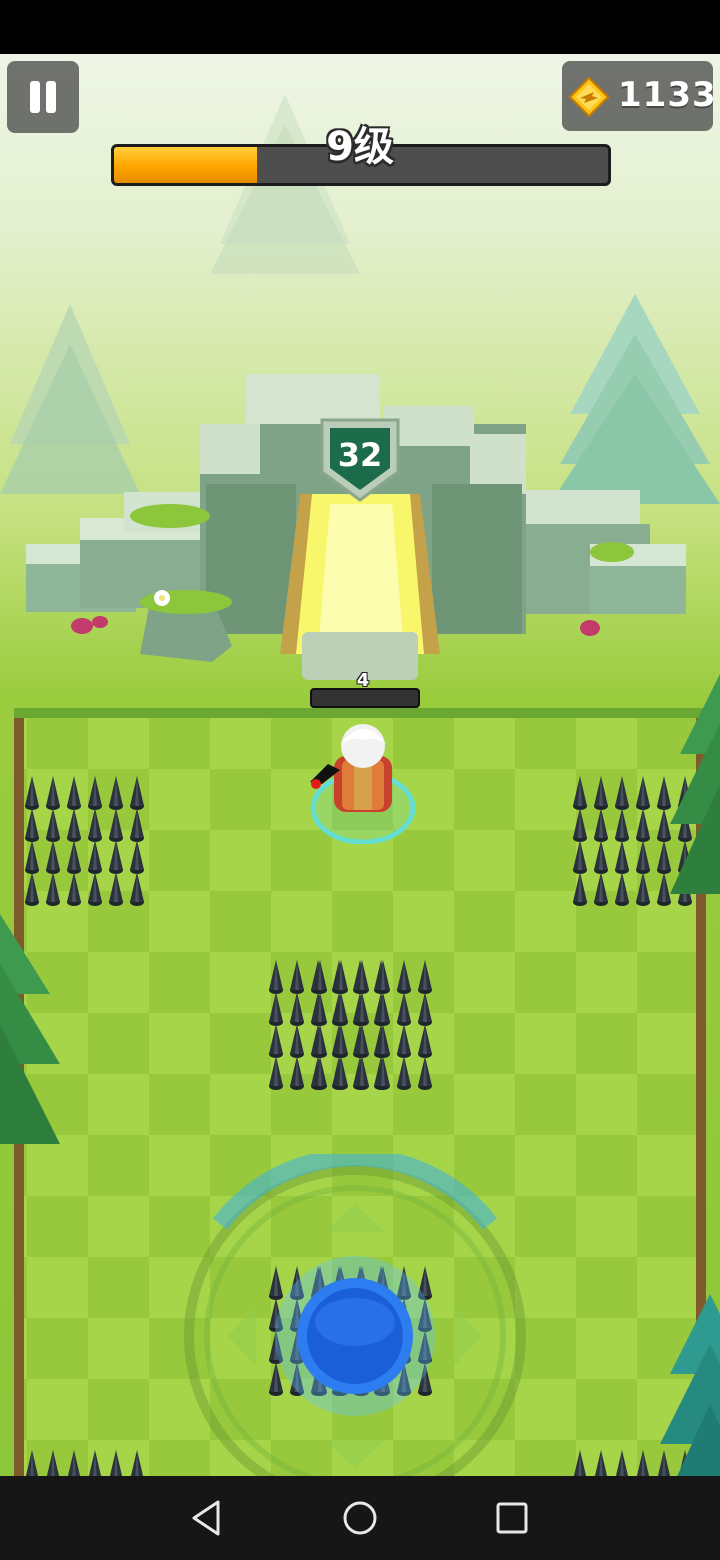 The width and height of the screenshot is (720, 1560). I want to click on status-bar, so click(360, 27).